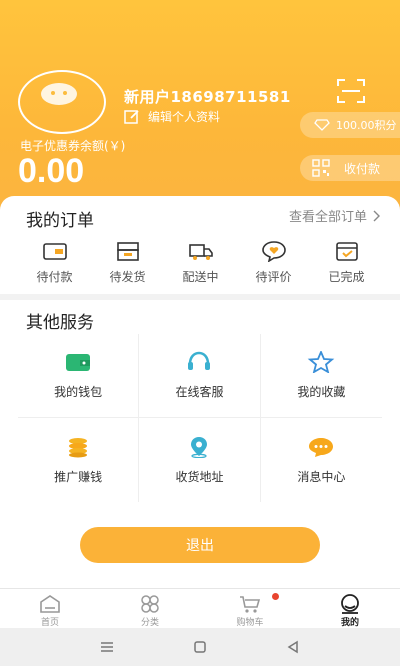 This screenshot has height=666, width=400. I want to click on logout-button: 退出, so click(200, 545).